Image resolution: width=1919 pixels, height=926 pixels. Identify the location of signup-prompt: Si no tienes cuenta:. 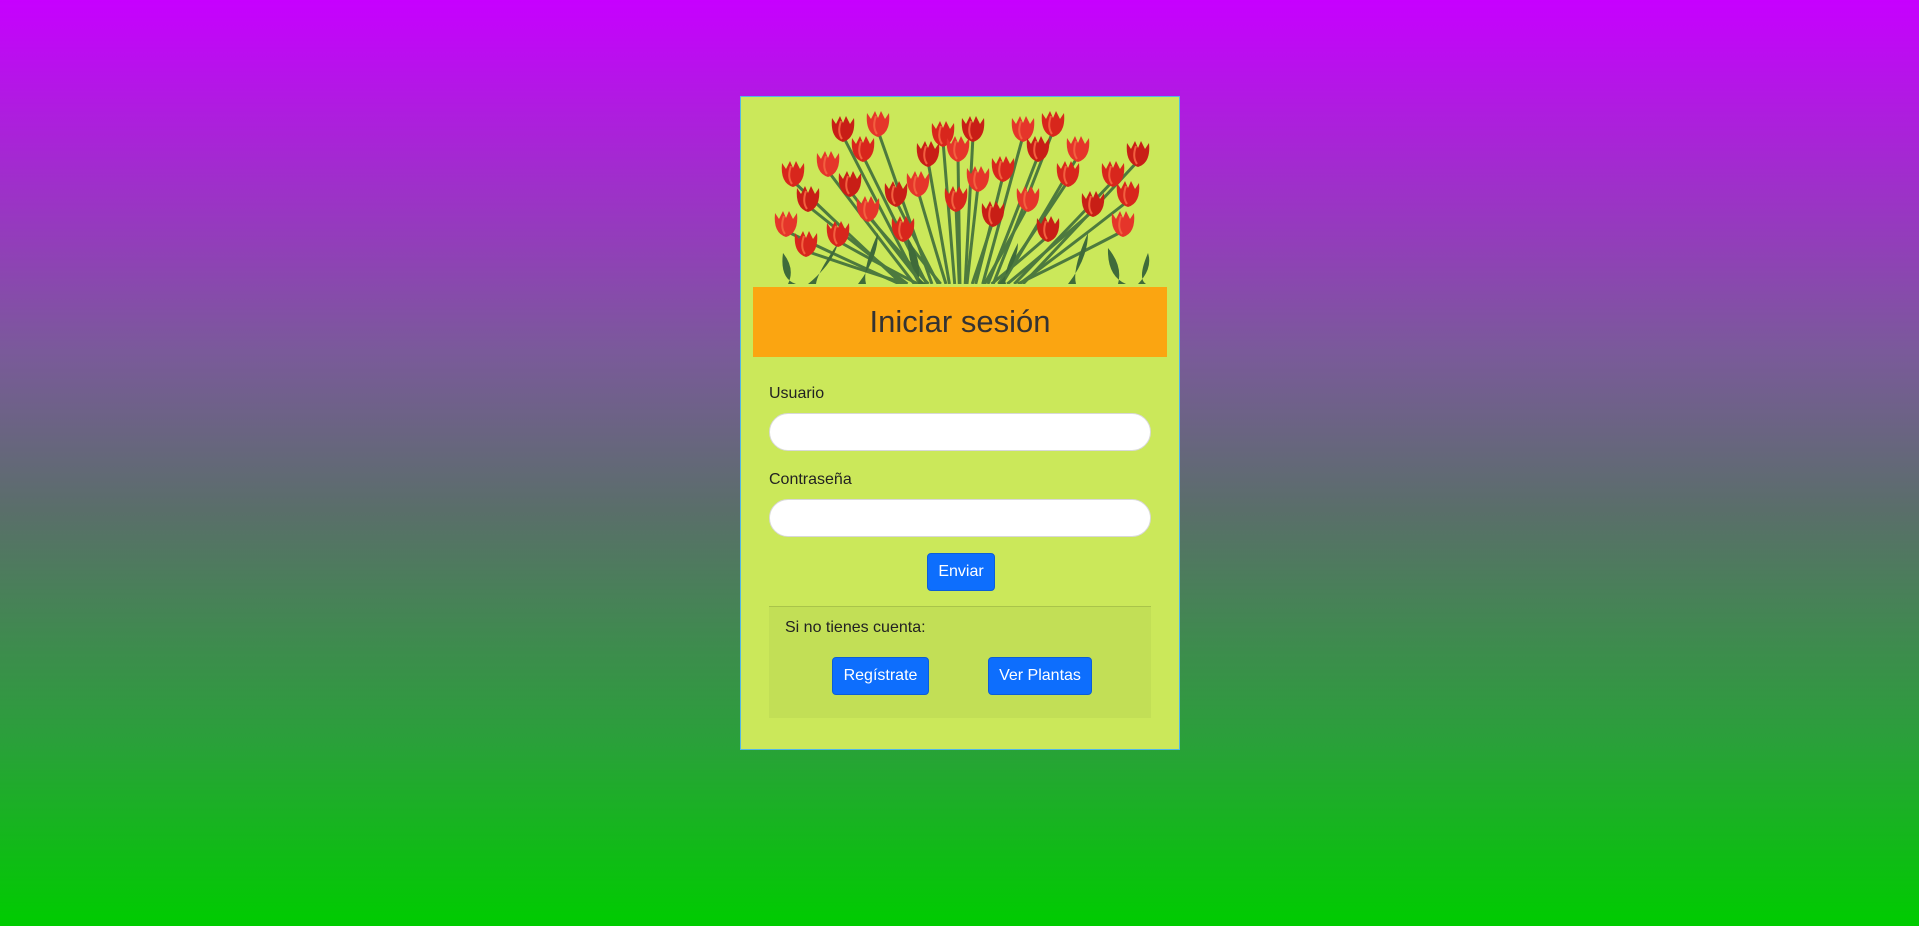
(855, 627).